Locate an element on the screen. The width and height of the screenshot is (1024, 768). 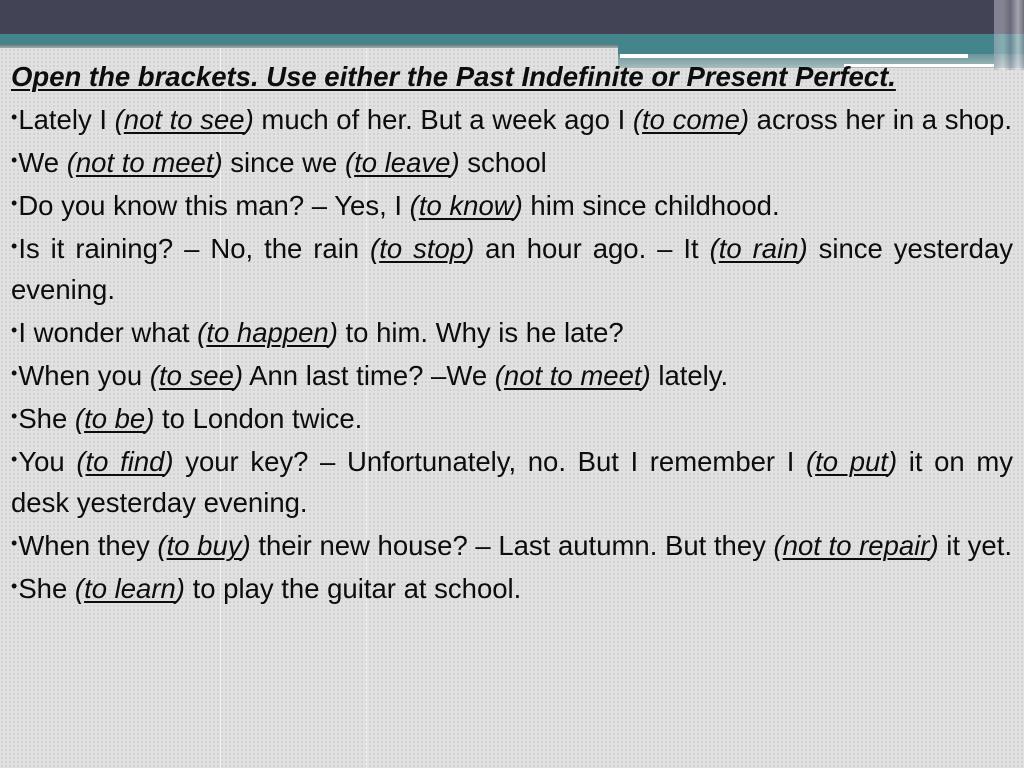
sentence-text: You is located at coordinates (47, 461).